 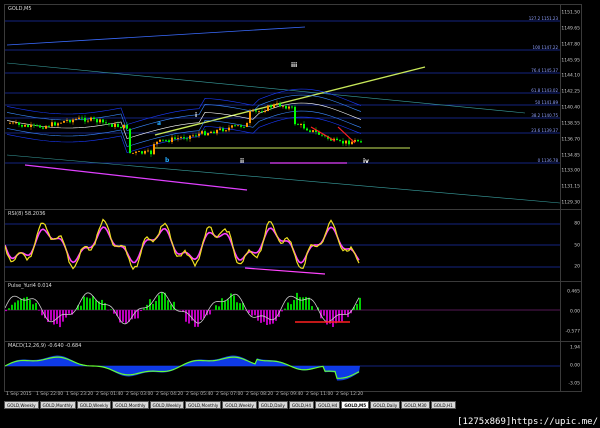 I want to click on chart-tab: GOLD,M5, so click(x=355, y=405).